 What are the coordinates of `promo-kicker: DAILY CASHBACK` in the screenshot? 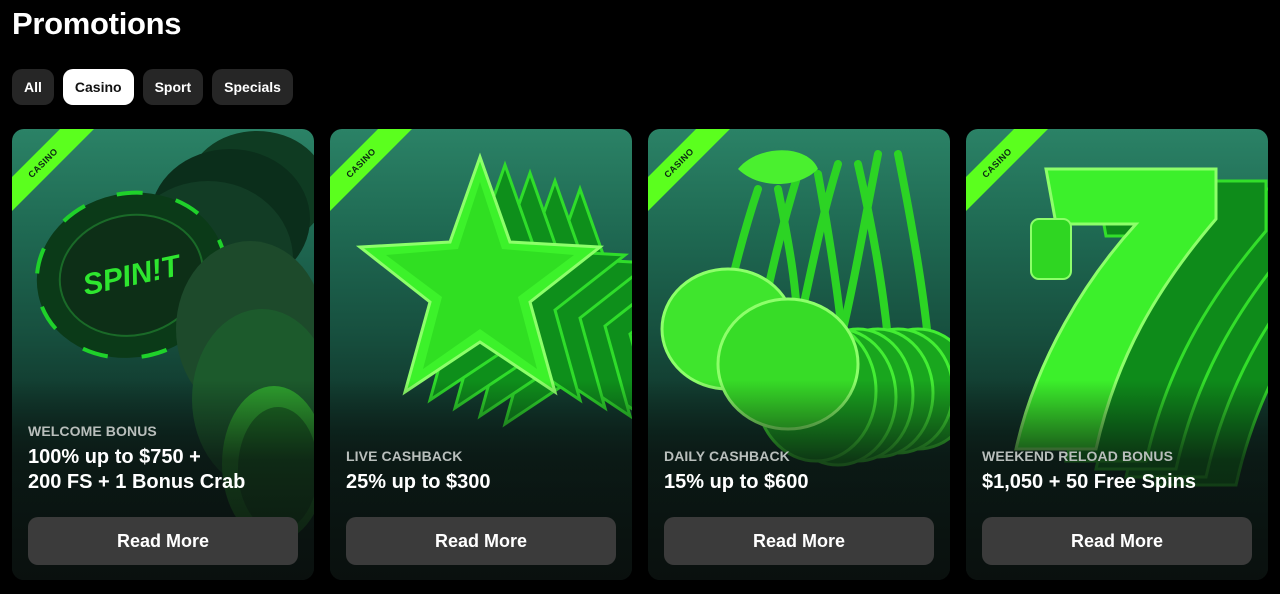 It's located at (727, 456).